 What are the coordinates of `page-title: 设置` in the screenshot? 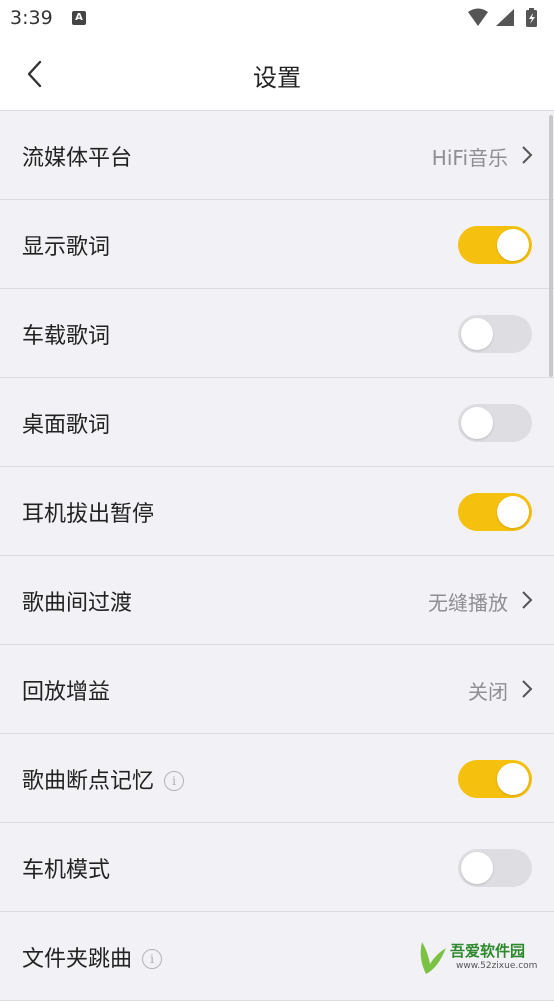 It's located at (277, 78).